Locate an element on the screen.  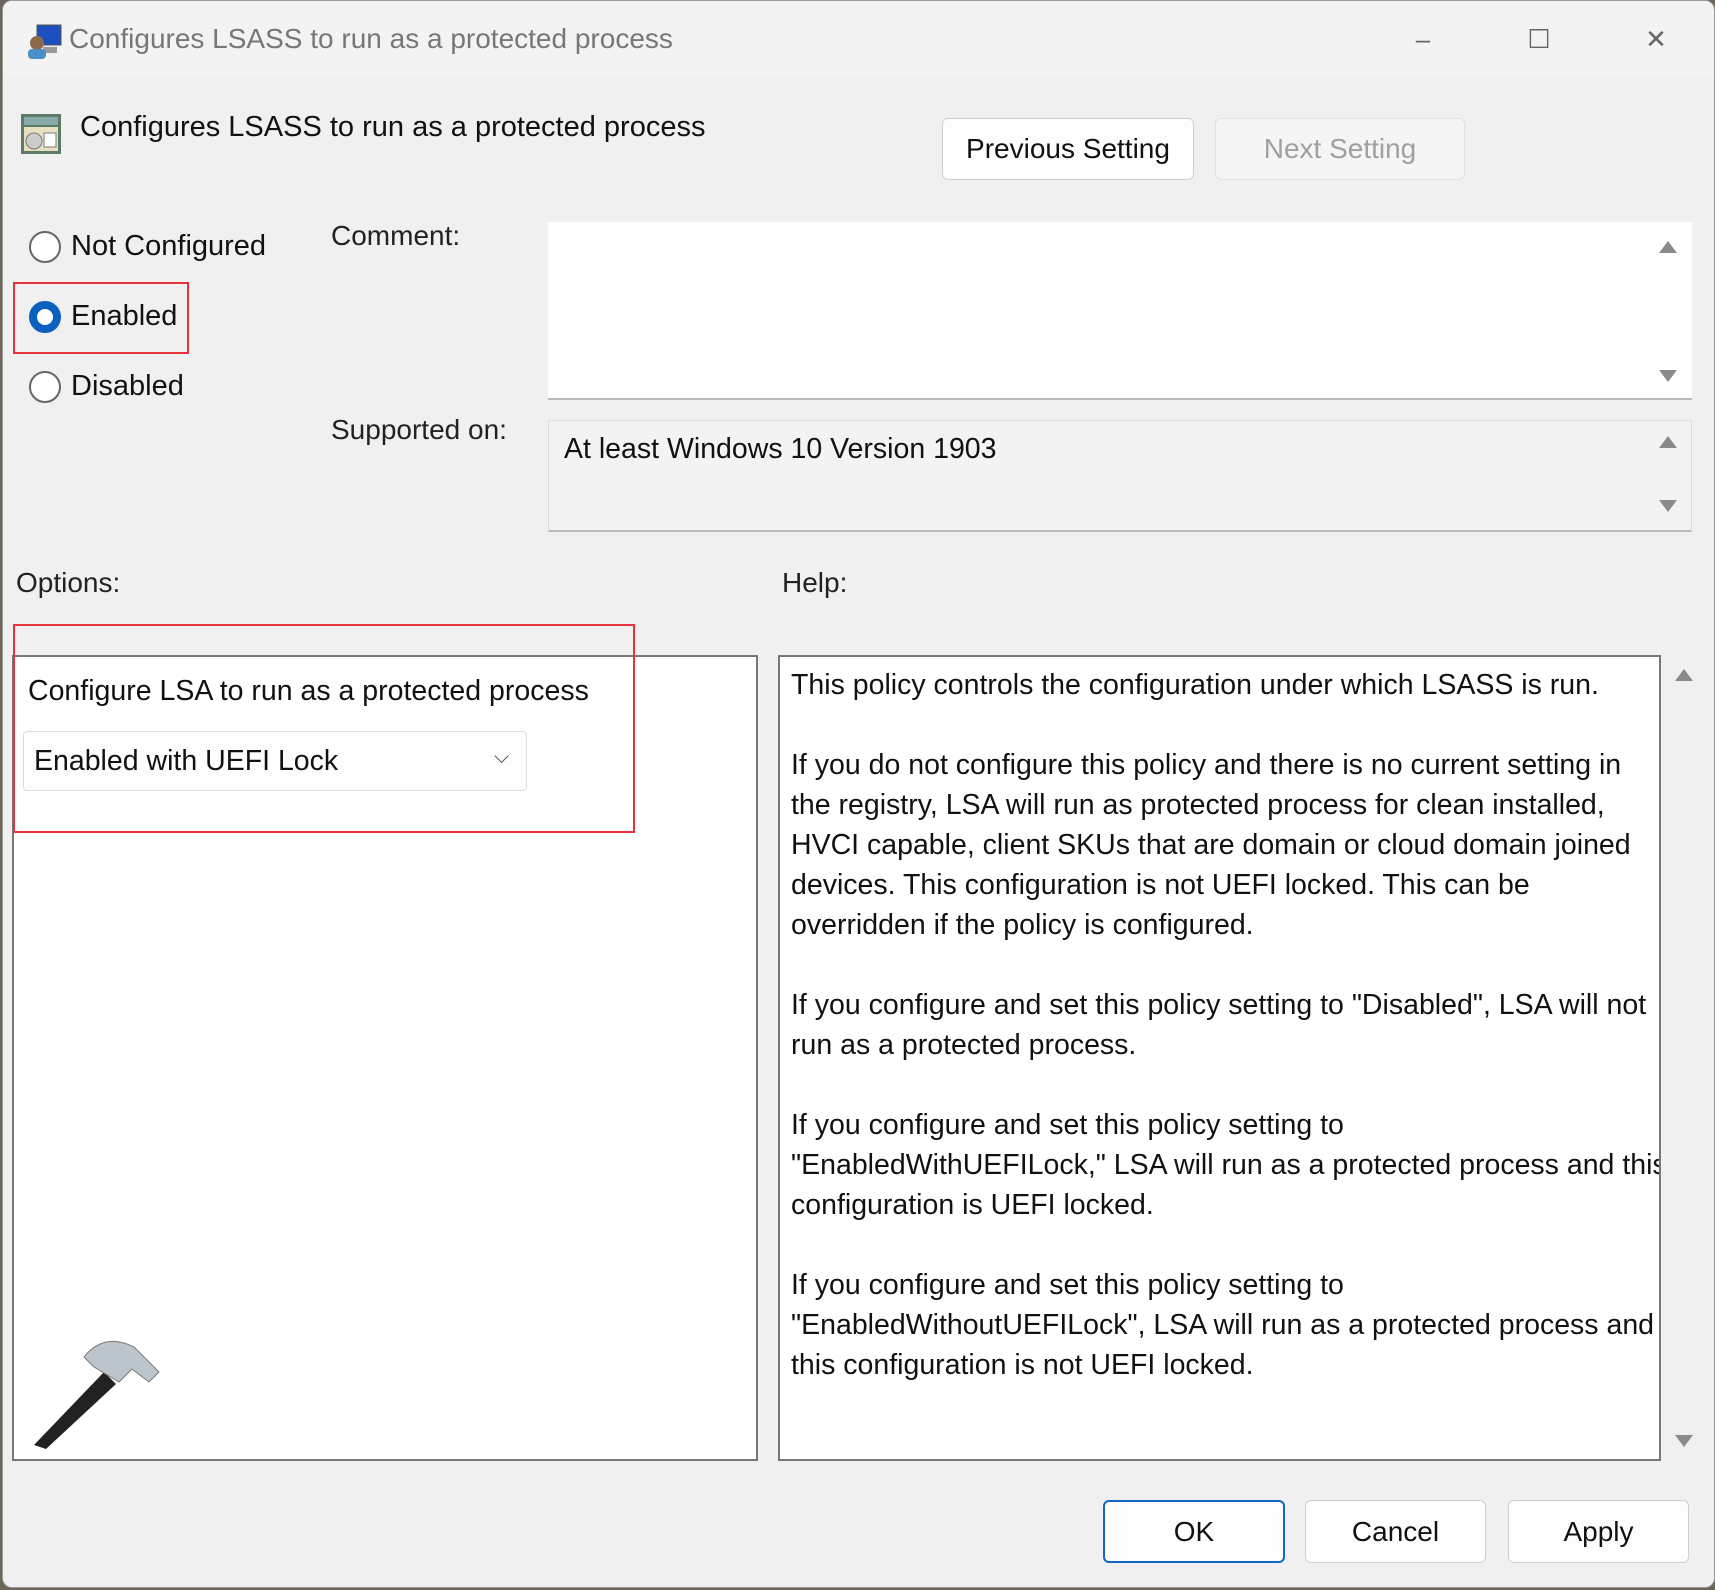
ok-button: OK is located at coordinates (1194, 1531).